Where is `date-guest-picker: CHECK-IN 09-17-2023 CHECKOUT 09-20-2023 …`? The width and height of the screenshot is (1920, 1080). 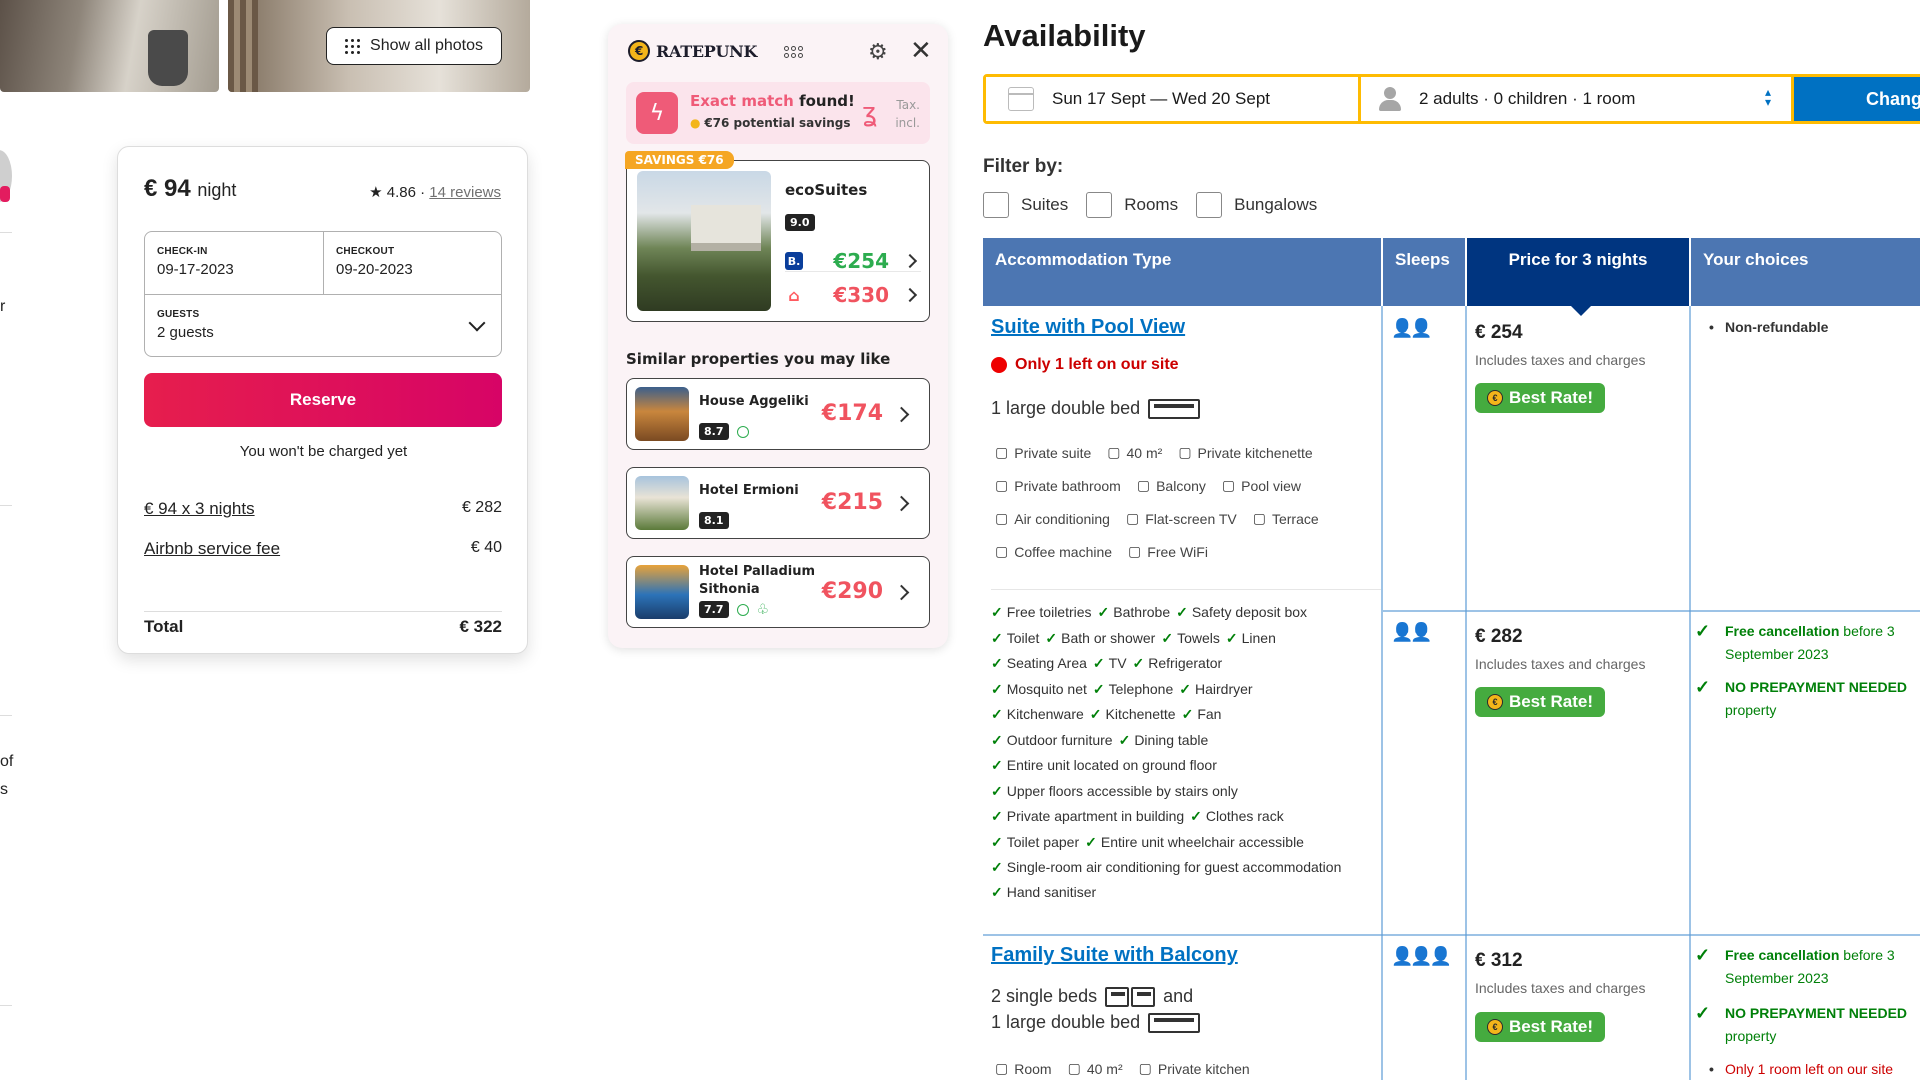
date-guest-picker: CHECK-IN 09-17-2023 CHECKOUT 09-20-2023 … is located at coordinates (323, 294).